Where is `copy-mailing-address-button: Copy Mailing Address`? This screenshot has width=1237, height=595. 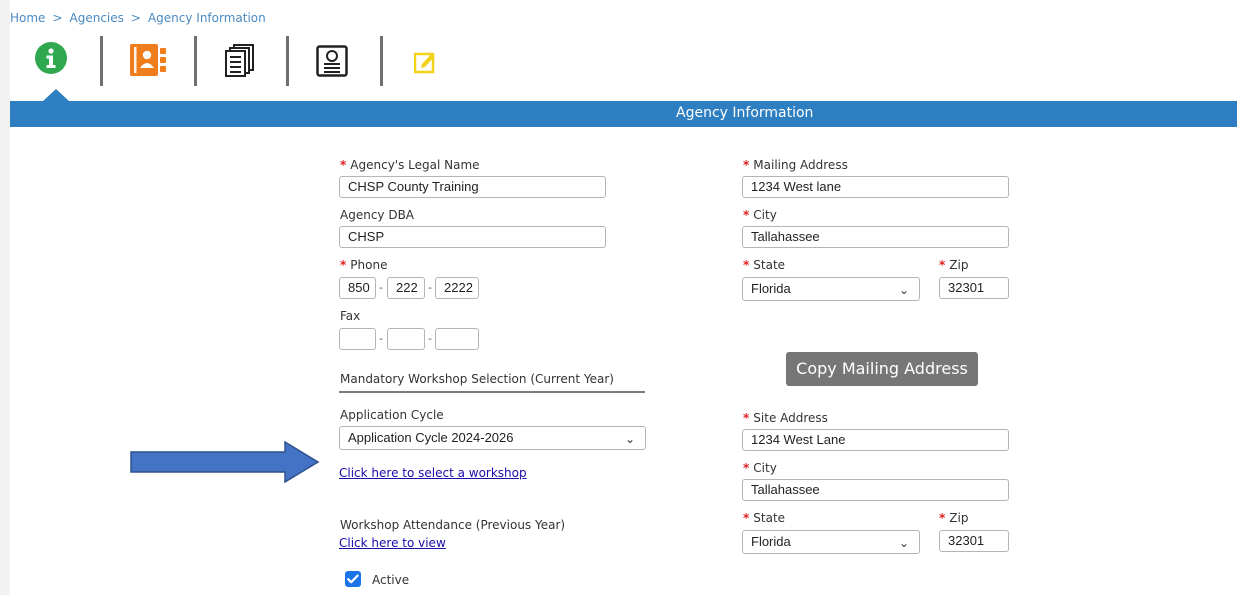 copy-mailing-address-button: Copy Mailing Address is located at coordinates (882, 369).